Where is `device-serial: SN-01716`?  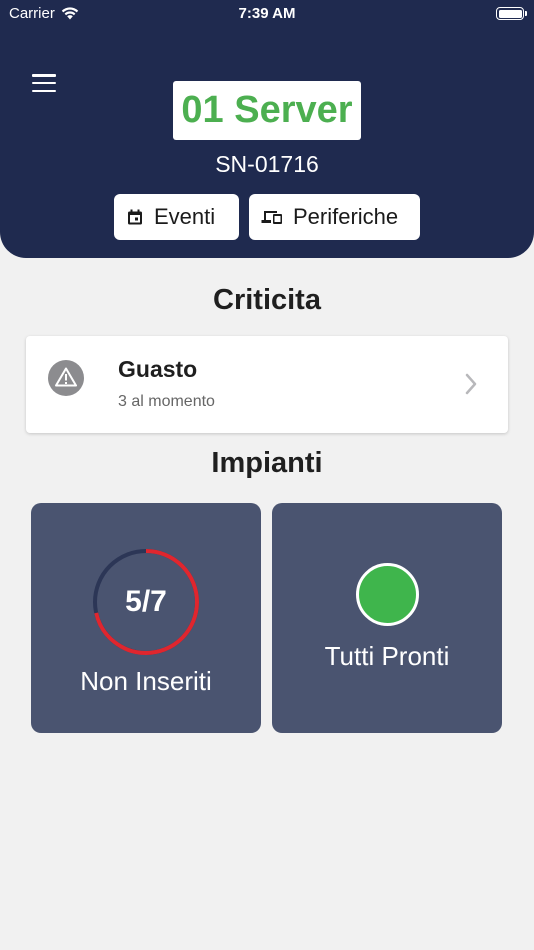
device-serial: SN-01716 is located at coordinates (267, 164).